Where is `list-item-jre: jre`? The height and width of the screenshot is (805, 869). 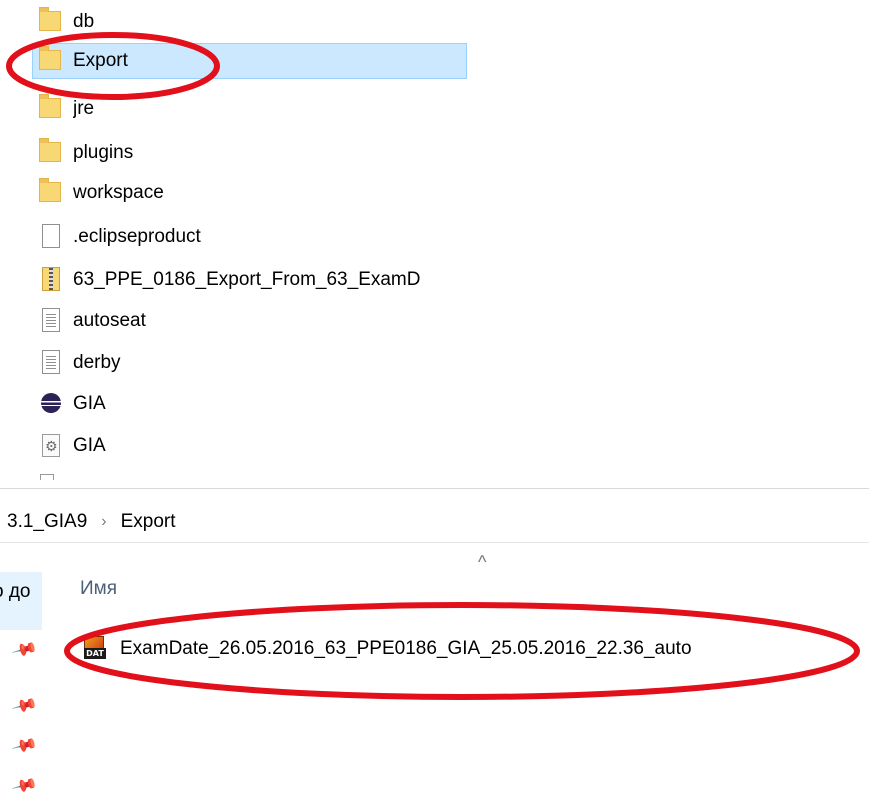 list-item-jre: jre is located at coordinates (249, 109).